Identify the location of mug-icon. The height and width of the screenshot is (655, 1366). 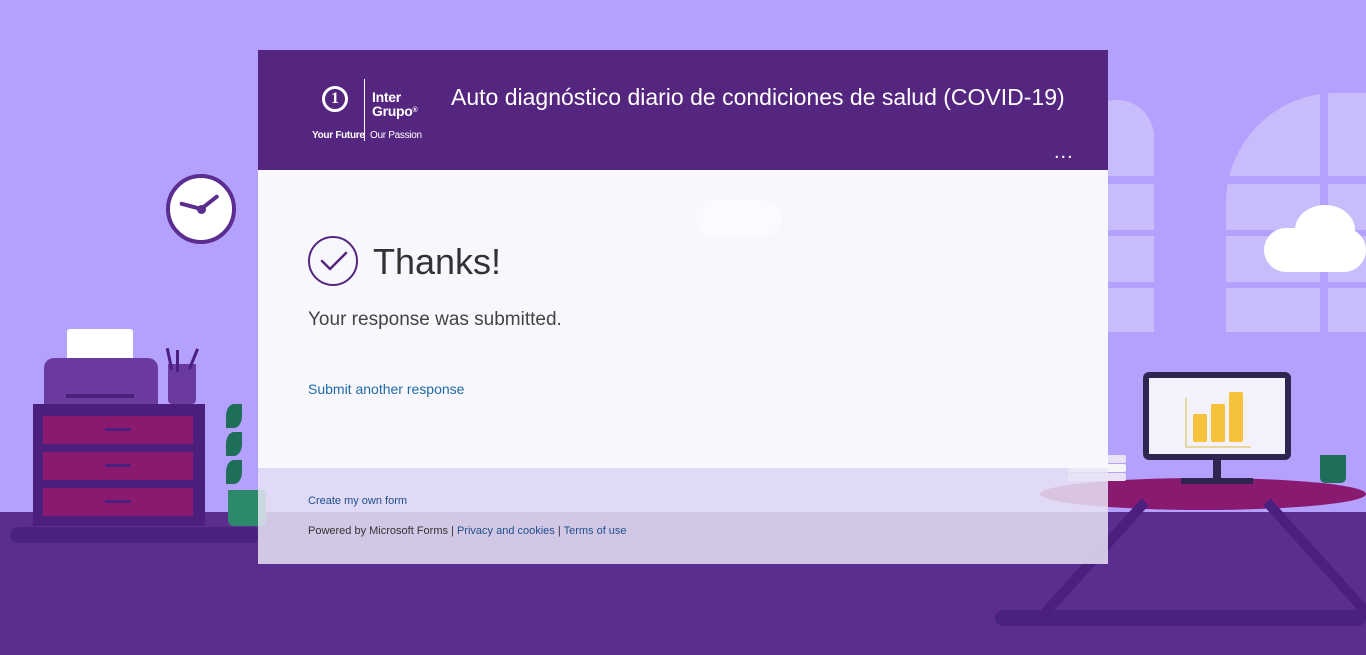
(1333, 469).